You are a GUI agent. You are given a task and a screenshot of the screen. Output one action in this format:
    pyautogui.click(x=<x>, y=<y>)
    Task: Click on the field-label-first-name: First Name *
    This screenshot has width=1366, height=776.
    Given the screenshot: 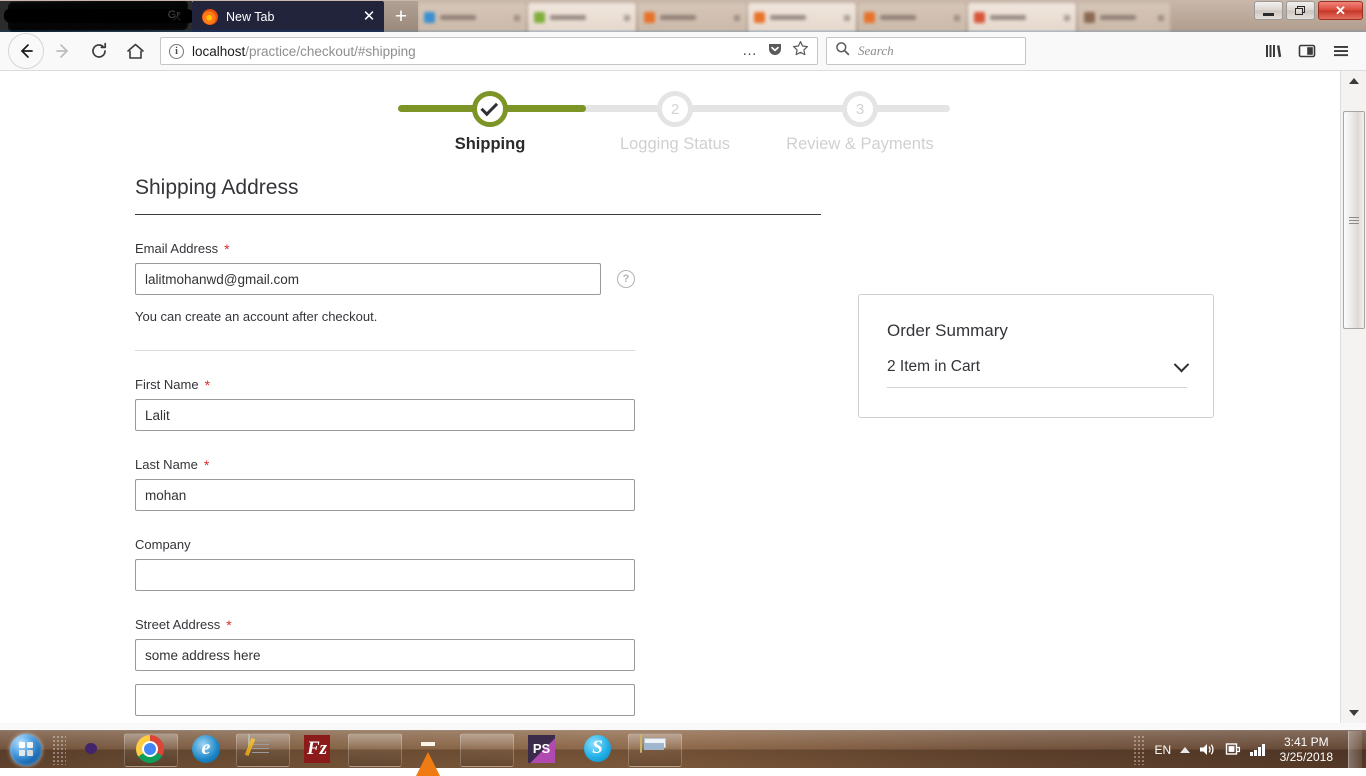 What is the action you would take?
    pyautogui.click(x=385, y=384)
    